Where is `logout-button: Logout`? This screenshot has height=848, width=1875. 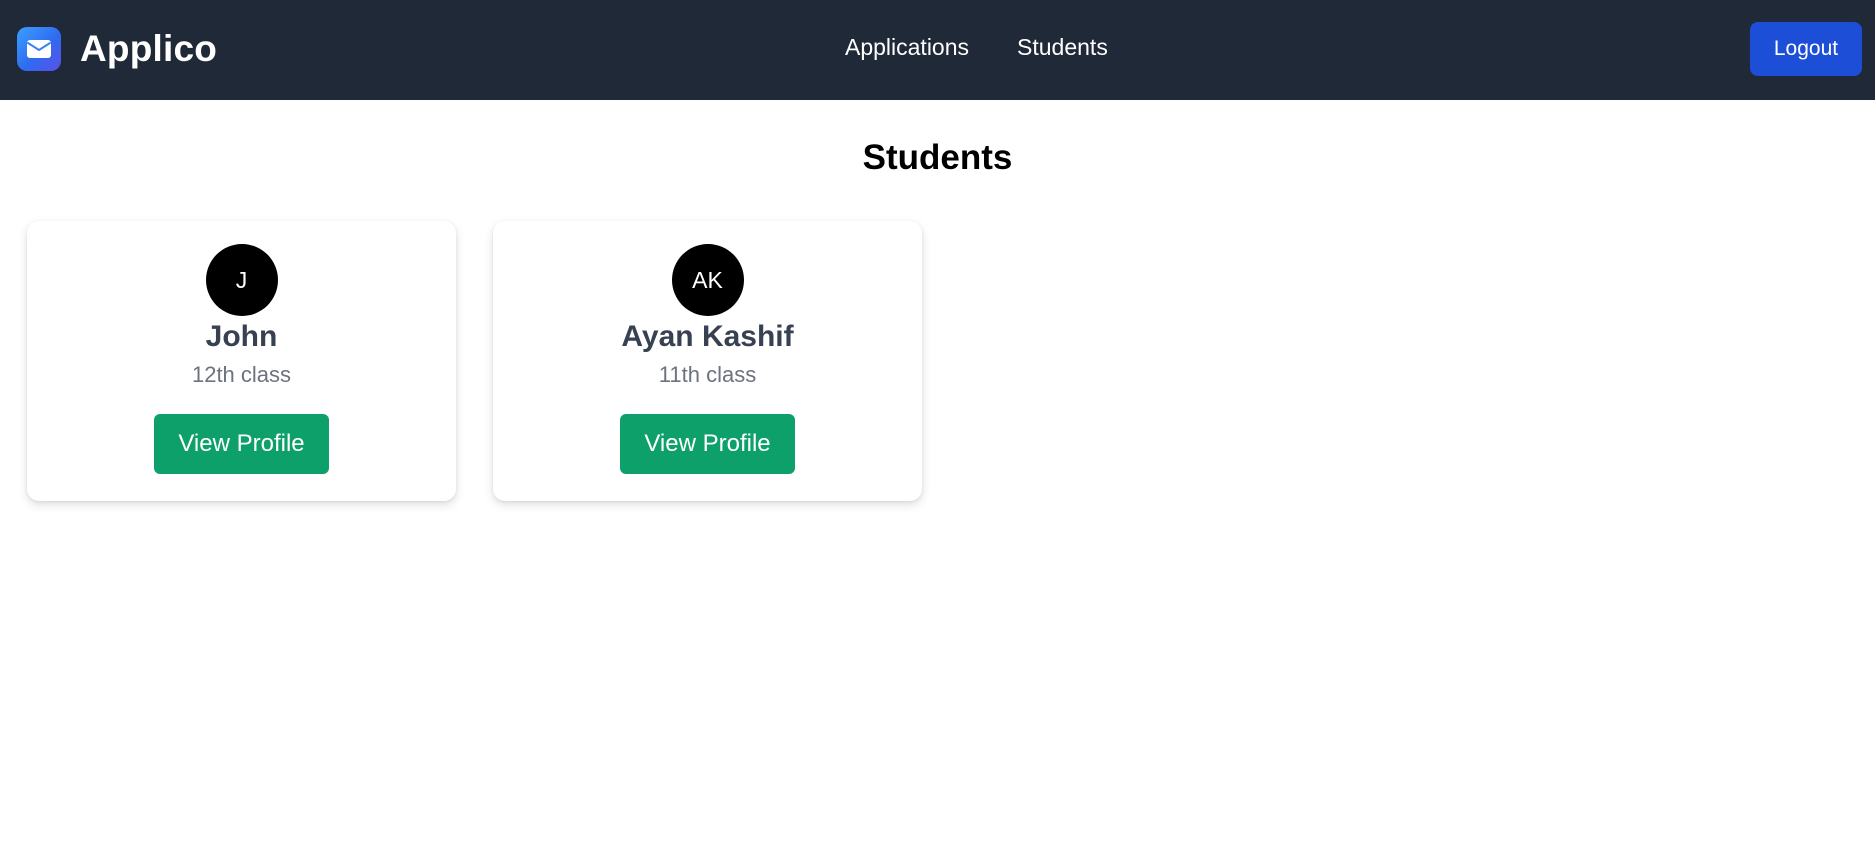 logout-button: Logout is located at coordinates (1806, 49).